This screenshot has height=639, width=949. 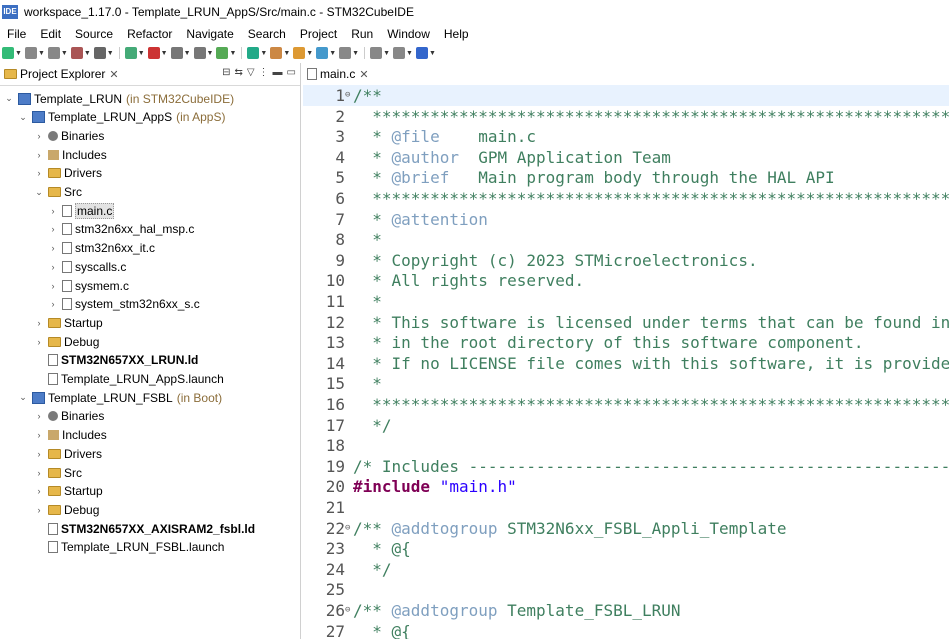 I want to click on menu-search: Search, so click(x=267, y=34).